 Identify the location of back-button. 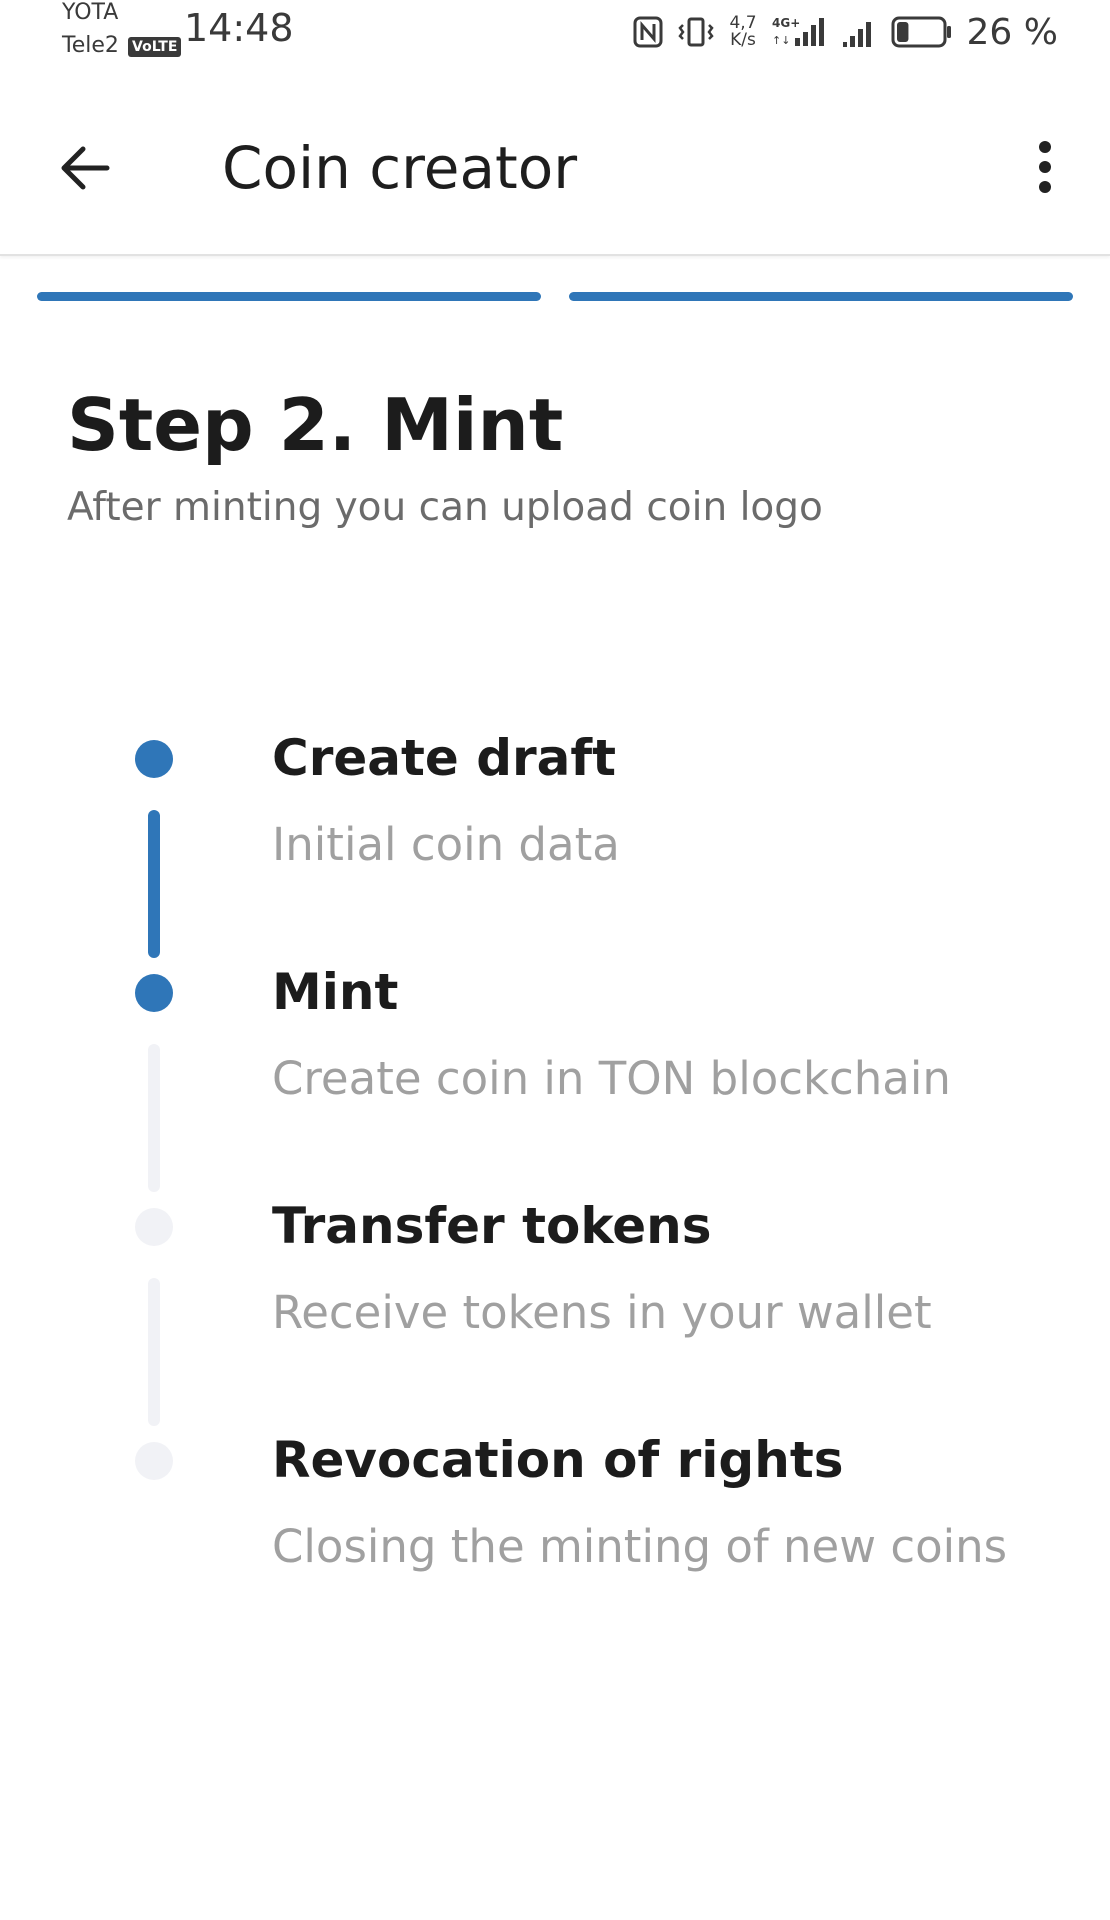
(84, 168).